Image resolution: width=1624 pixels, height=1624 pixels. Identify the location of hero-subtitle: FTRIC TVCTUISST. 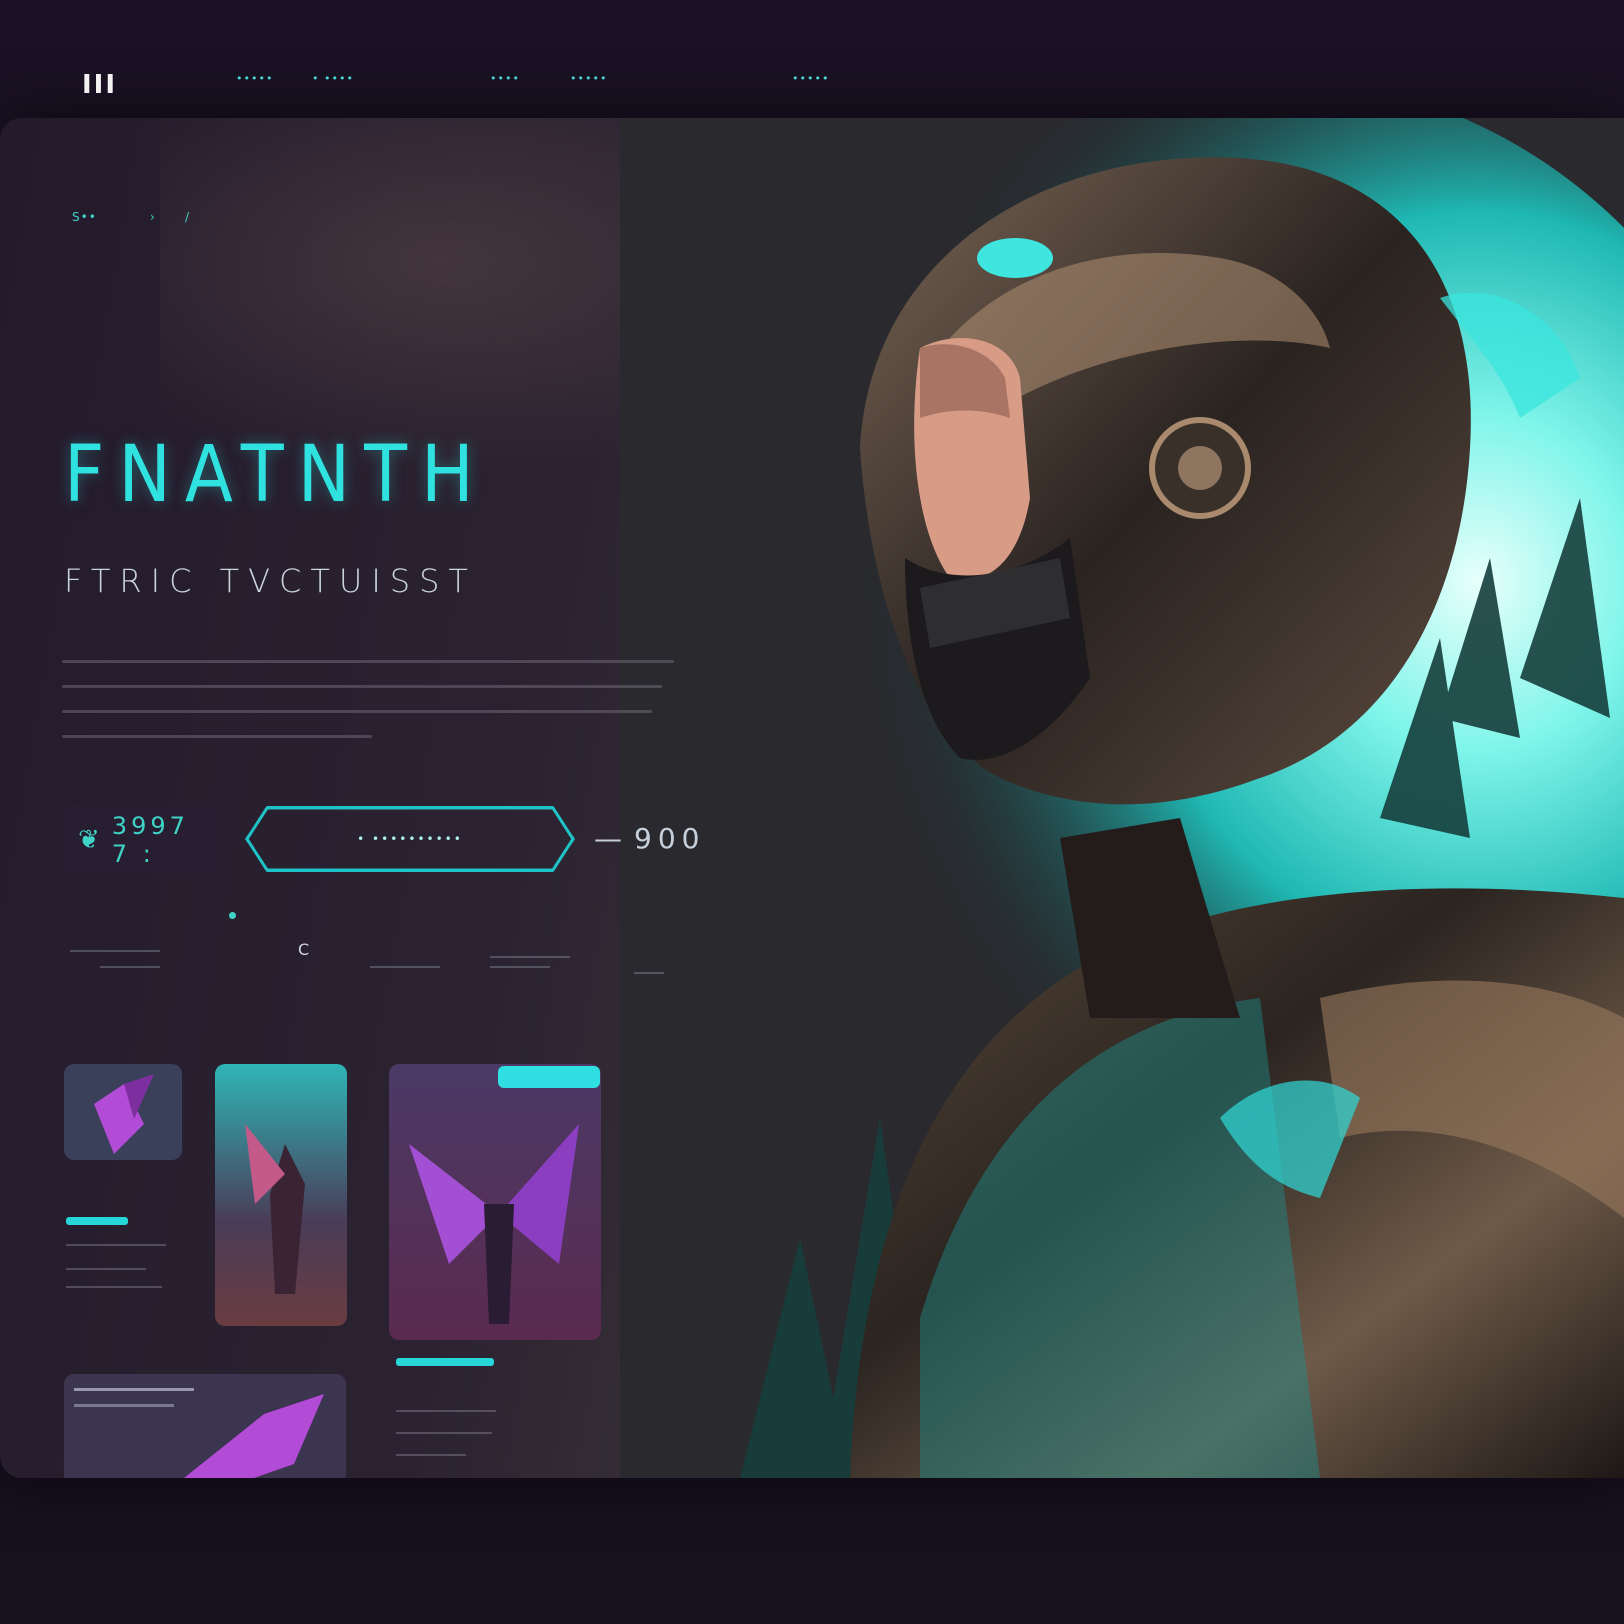
(270, 581).